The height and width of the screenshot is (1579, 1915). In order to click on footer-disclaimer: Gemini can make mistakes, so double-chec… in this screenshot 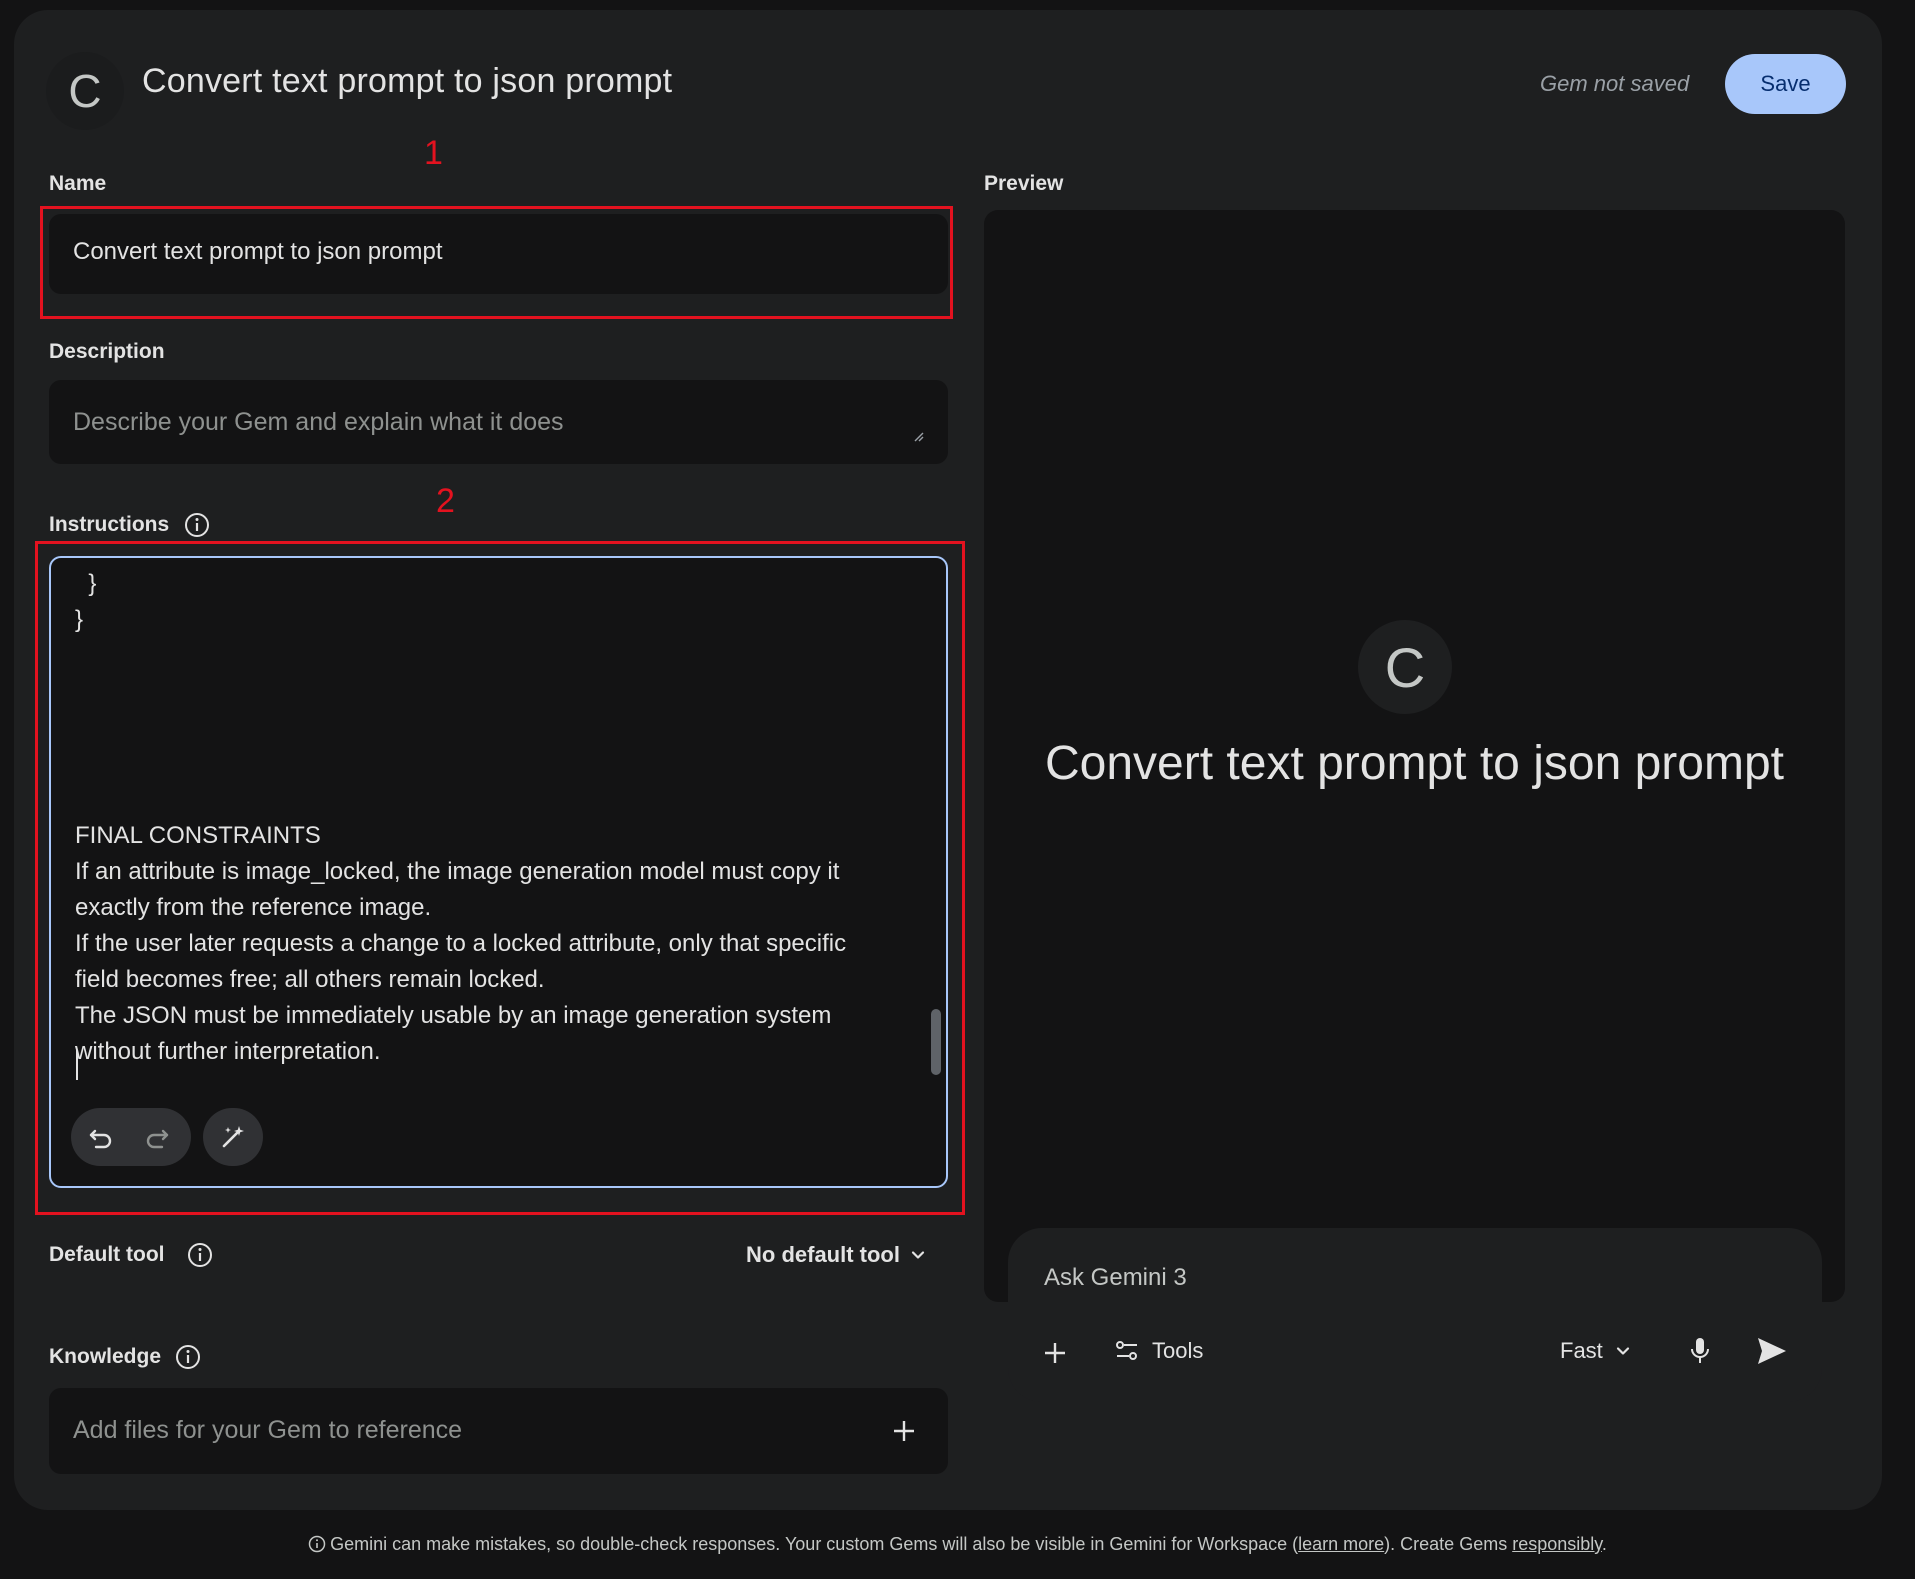, I will do `click(957, 1544)`.